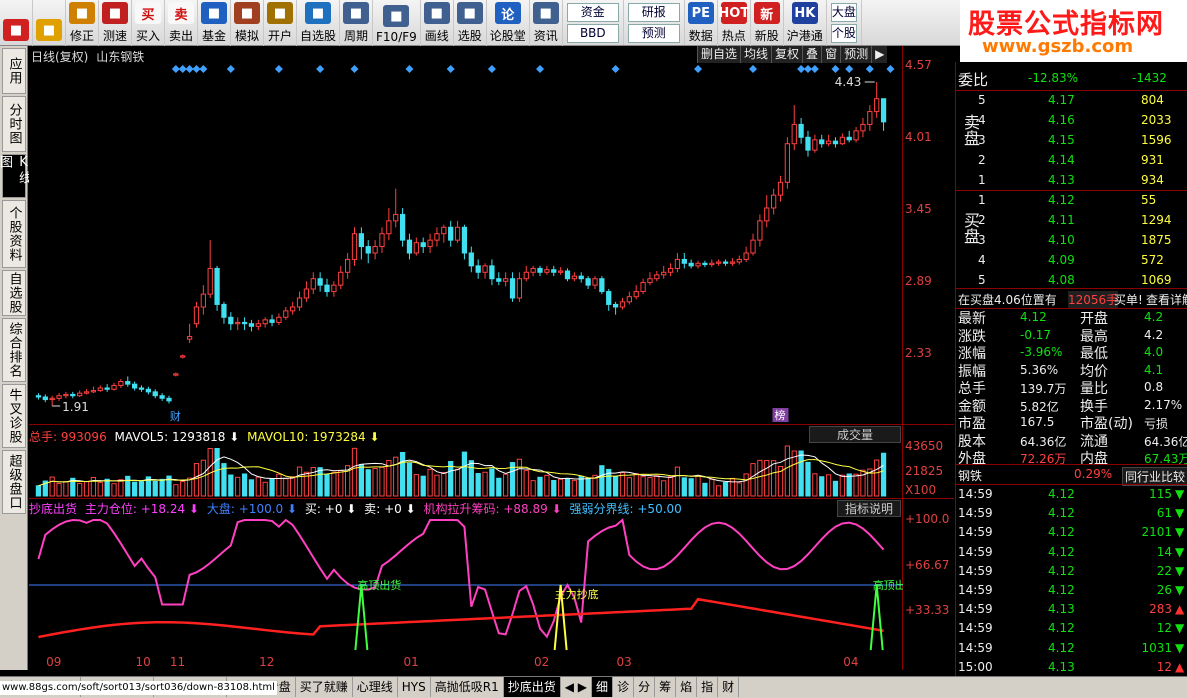  I want to click on tick-volume: 26, so click(1164, 590).